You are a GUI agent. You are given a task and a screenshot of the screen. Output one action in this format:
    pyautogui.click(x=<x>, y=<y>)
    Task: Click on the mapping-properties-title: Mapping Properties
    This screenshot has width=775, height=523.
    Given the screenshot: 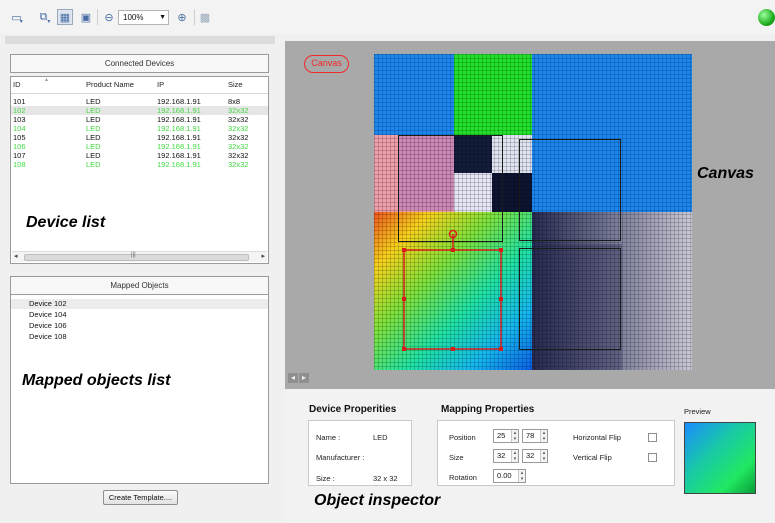 What is the action you would take?
    pyautogui.click(x=488, y=409)
    